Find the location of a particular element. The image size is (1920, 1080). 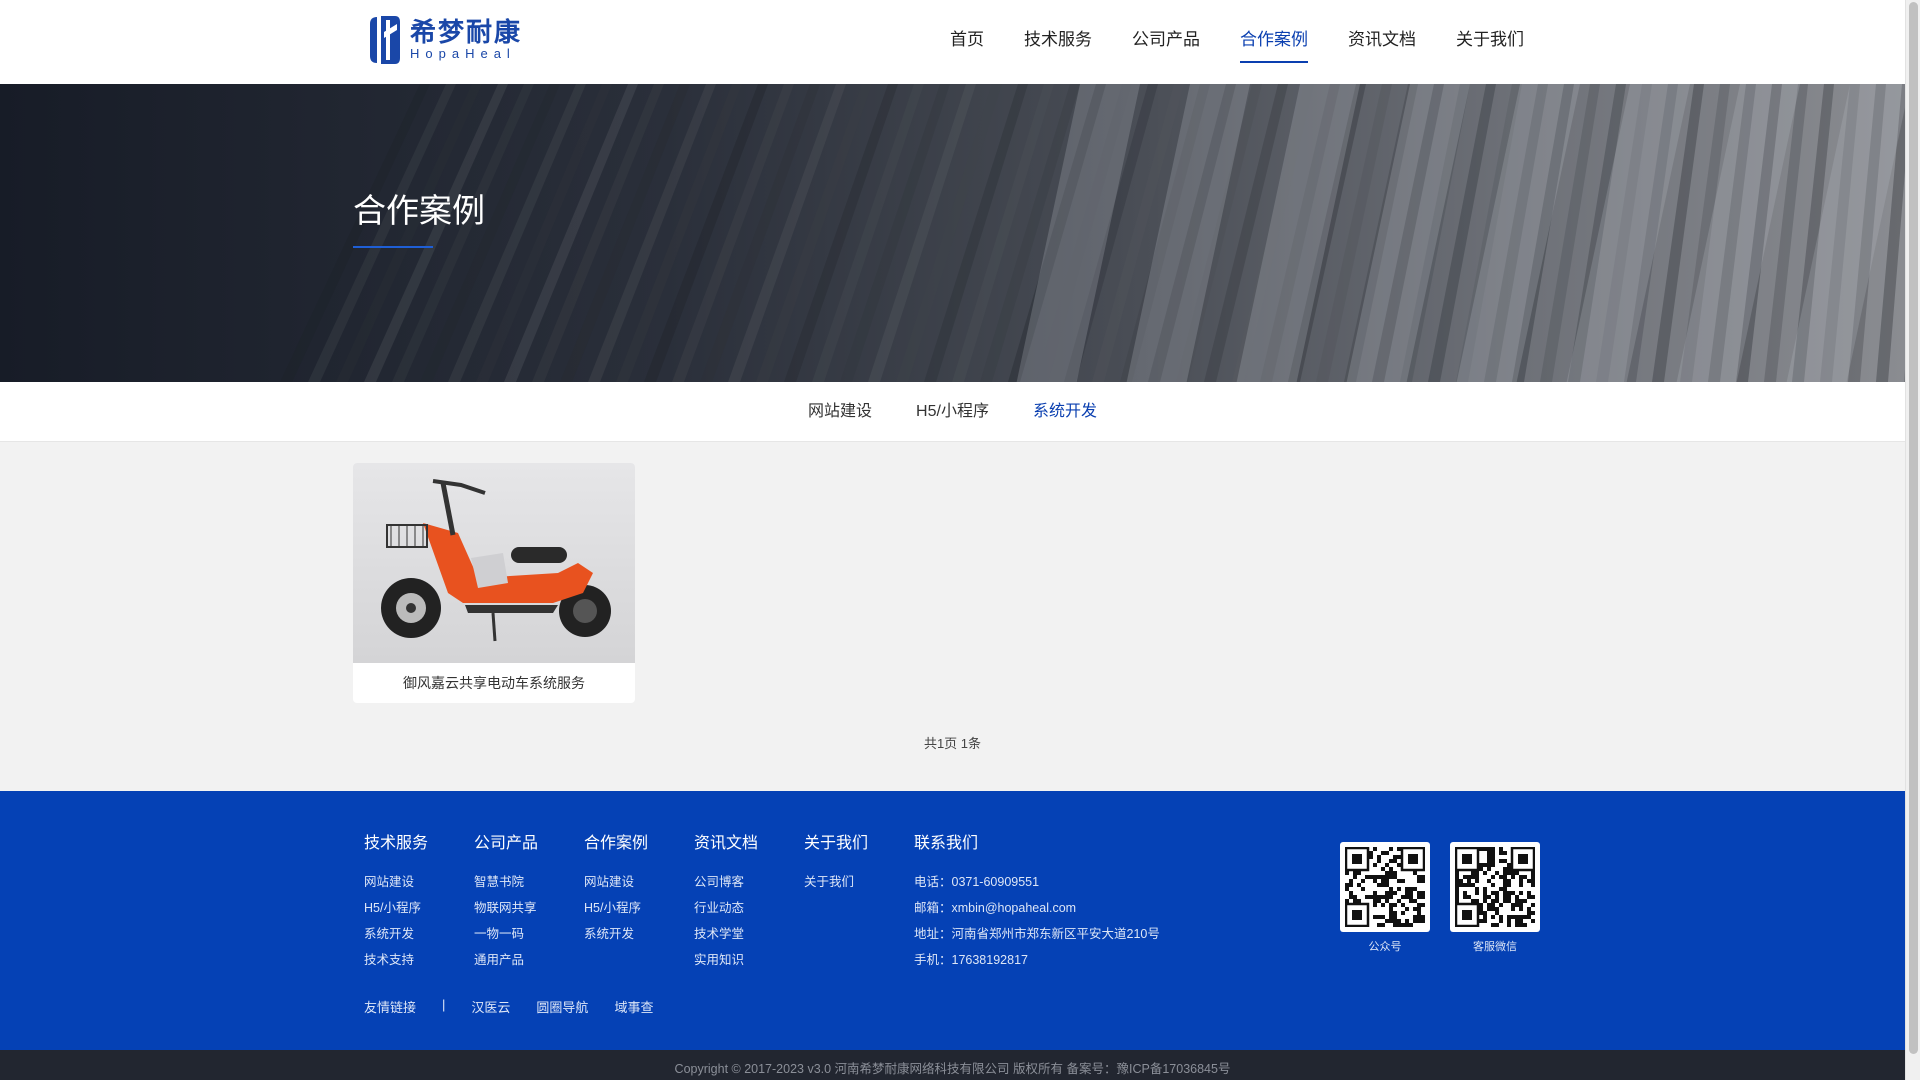

category-tabs: 网站建设 H5/小程序 系统开发 is located at coordinates (952, 412).